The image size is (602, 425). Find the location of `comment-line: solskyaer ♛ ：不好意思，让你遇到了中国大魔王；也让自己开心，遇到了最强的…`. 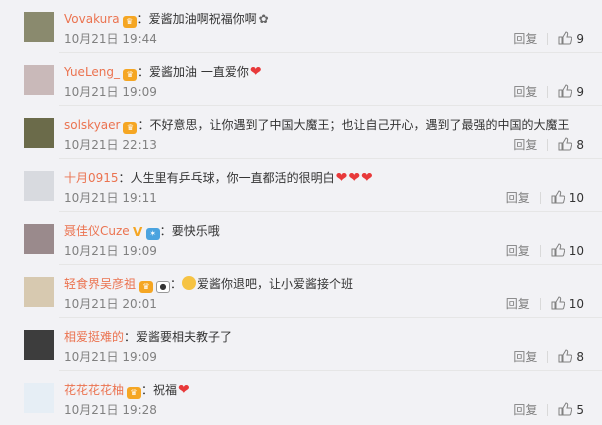

comment-line: solskyaer ♛ ：不好意思，让你遇到了中国大魔王；也让自己开心，遇到了最强的… is located at coordinates (317, 126).